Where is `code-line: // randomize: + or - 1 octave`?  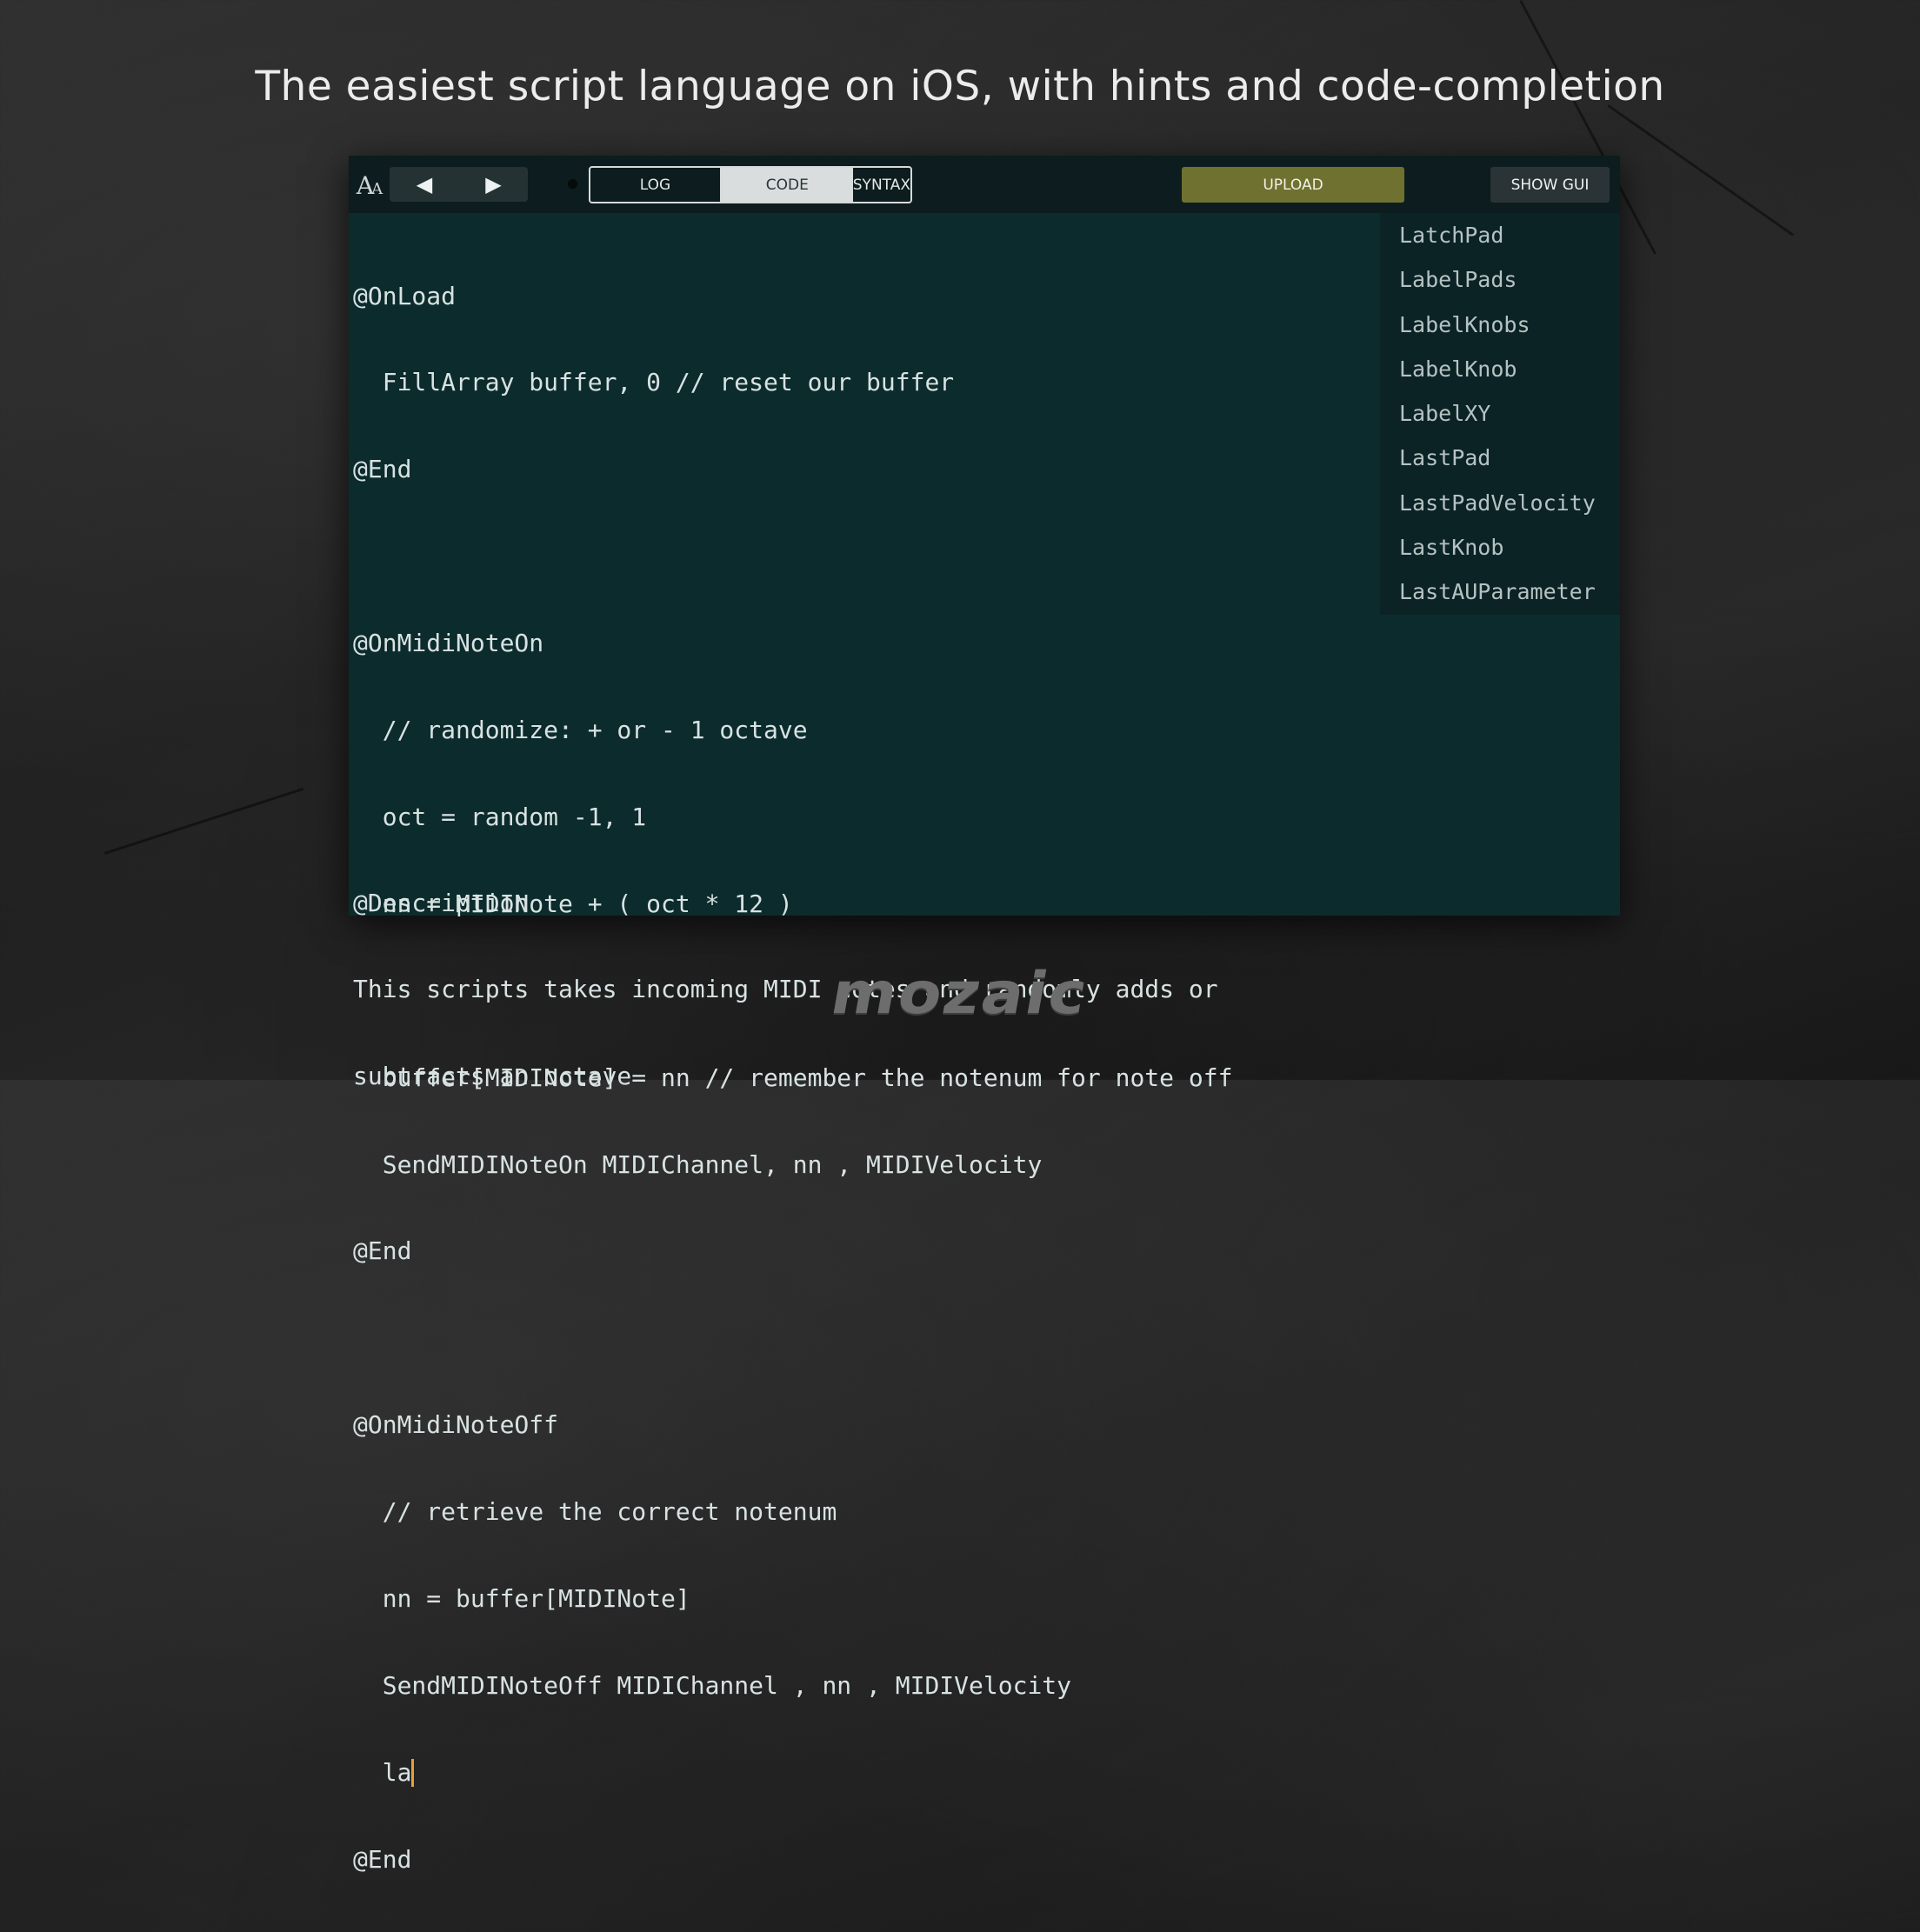
code-line: // randomize: + or - 1 octave is located at coordinates (580, 730).